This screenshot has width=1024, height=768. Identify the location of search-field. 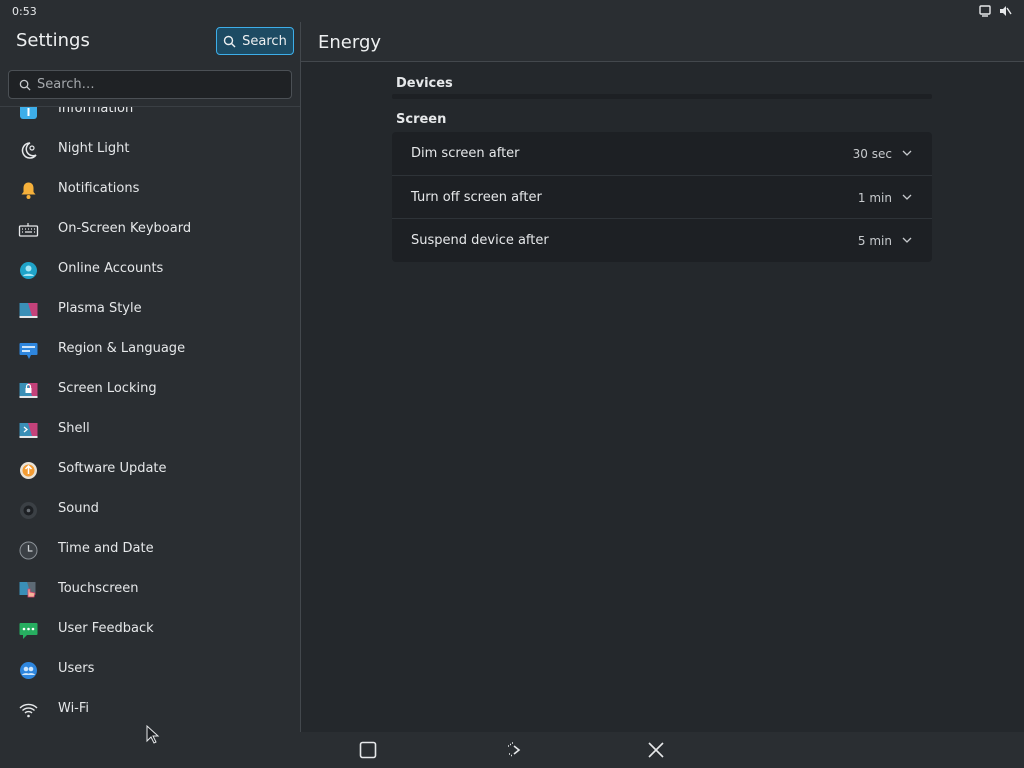
(150, 84).